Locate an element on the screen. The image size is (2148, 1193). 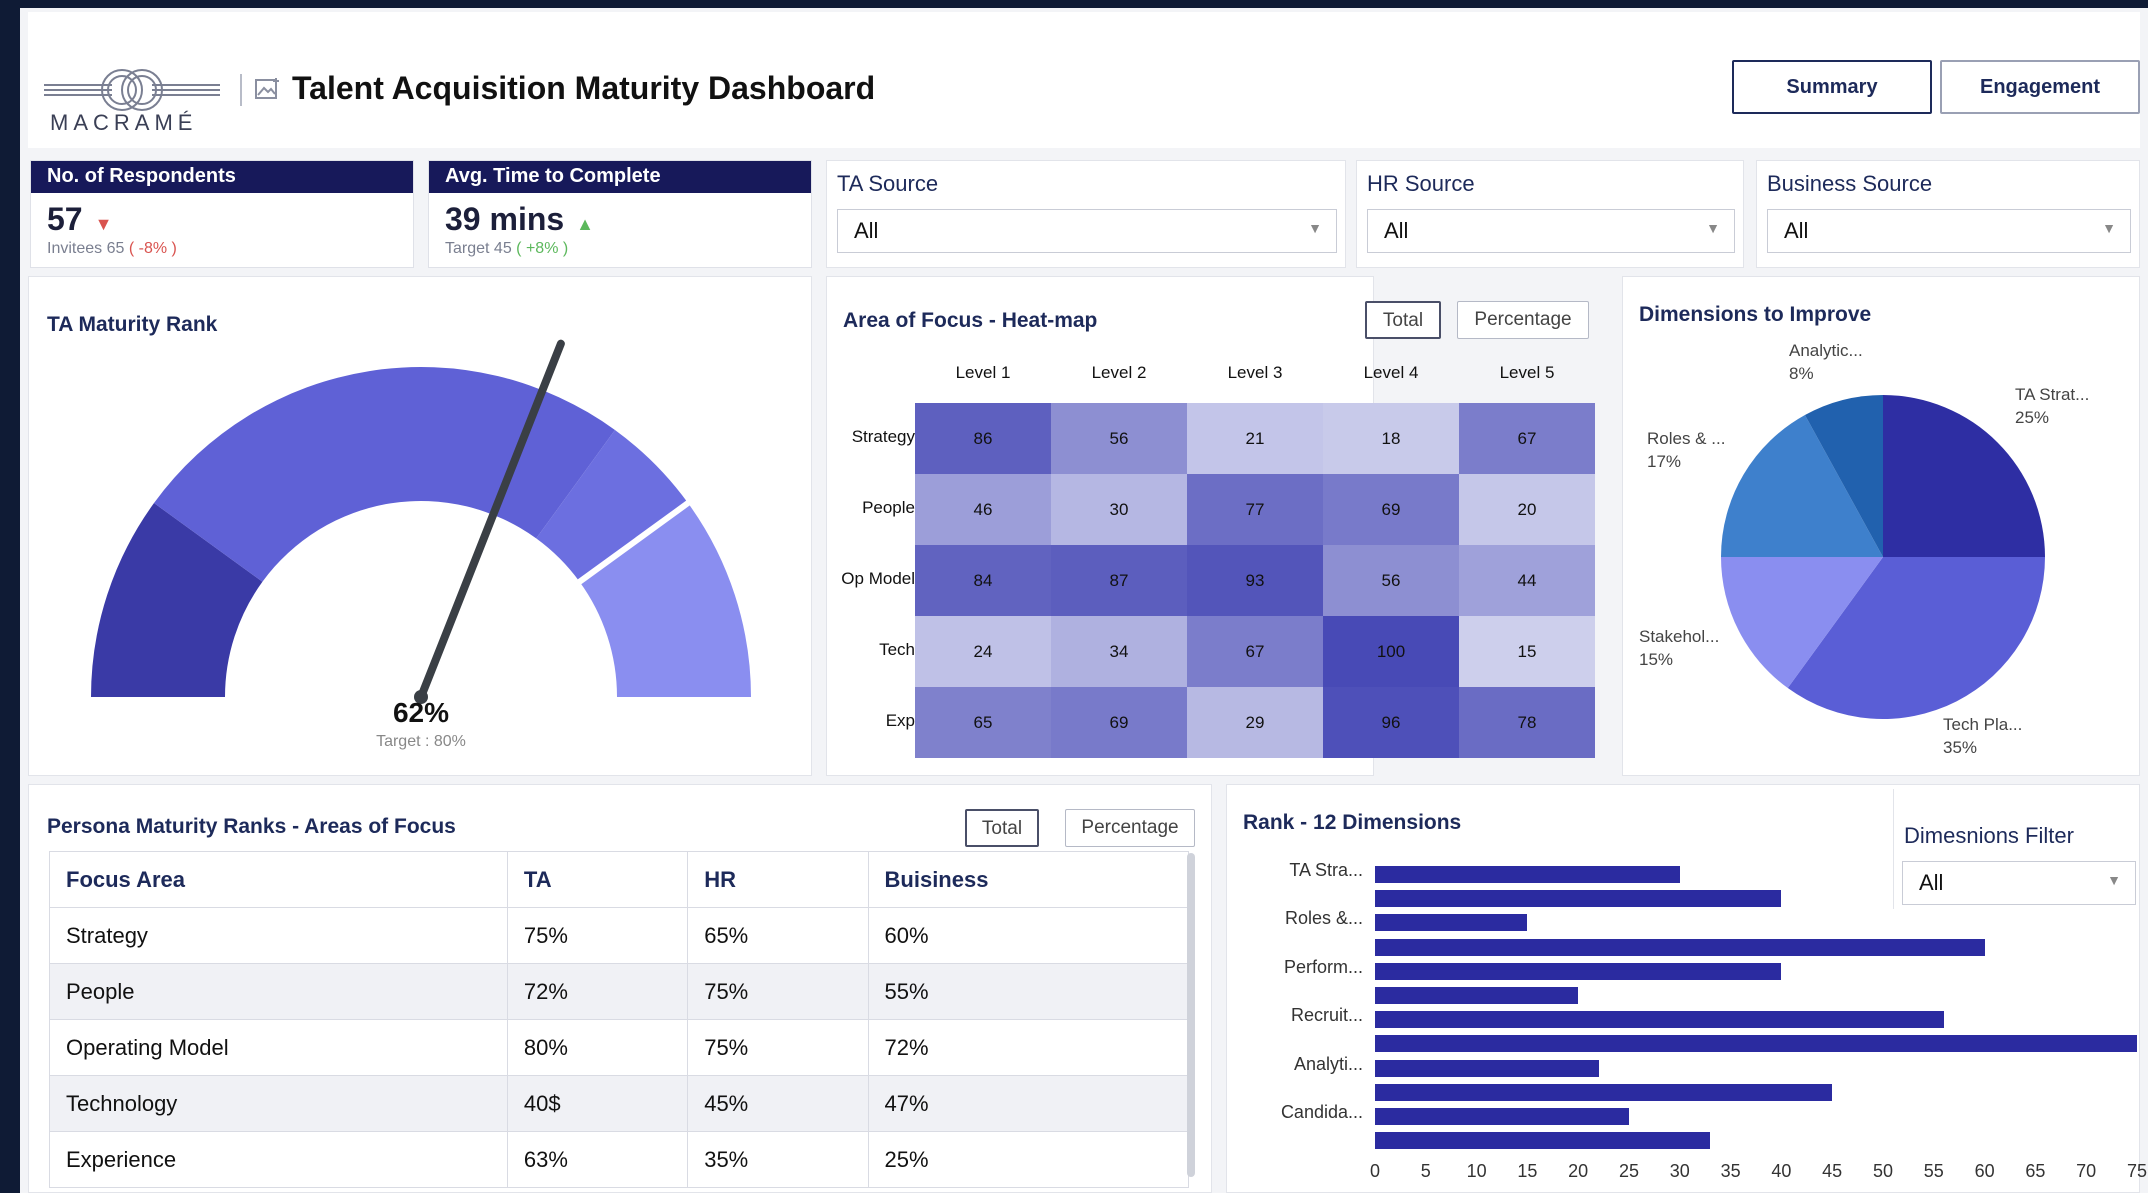
dimensions-filter-select: All ▼ is located at coordinates (2019, 883).